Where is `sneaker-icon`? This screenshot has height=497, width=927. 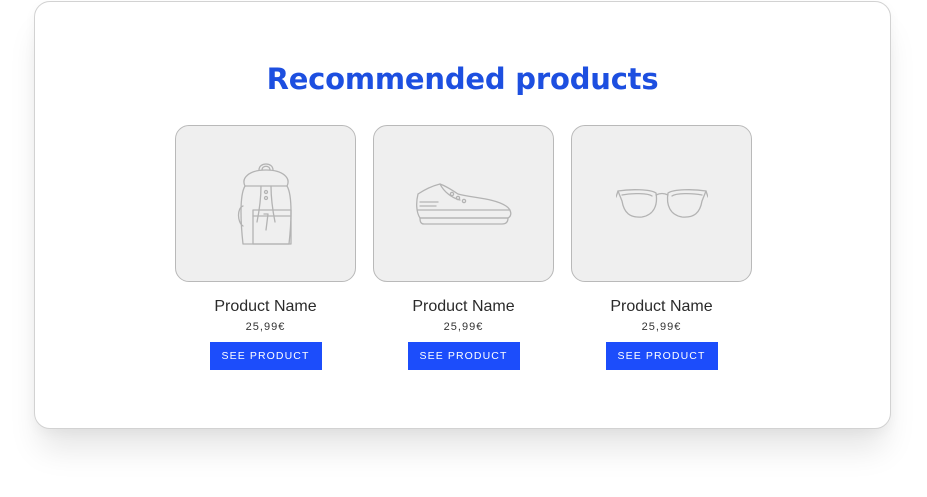 sneaker-icon is located at coordinates (463, 203).